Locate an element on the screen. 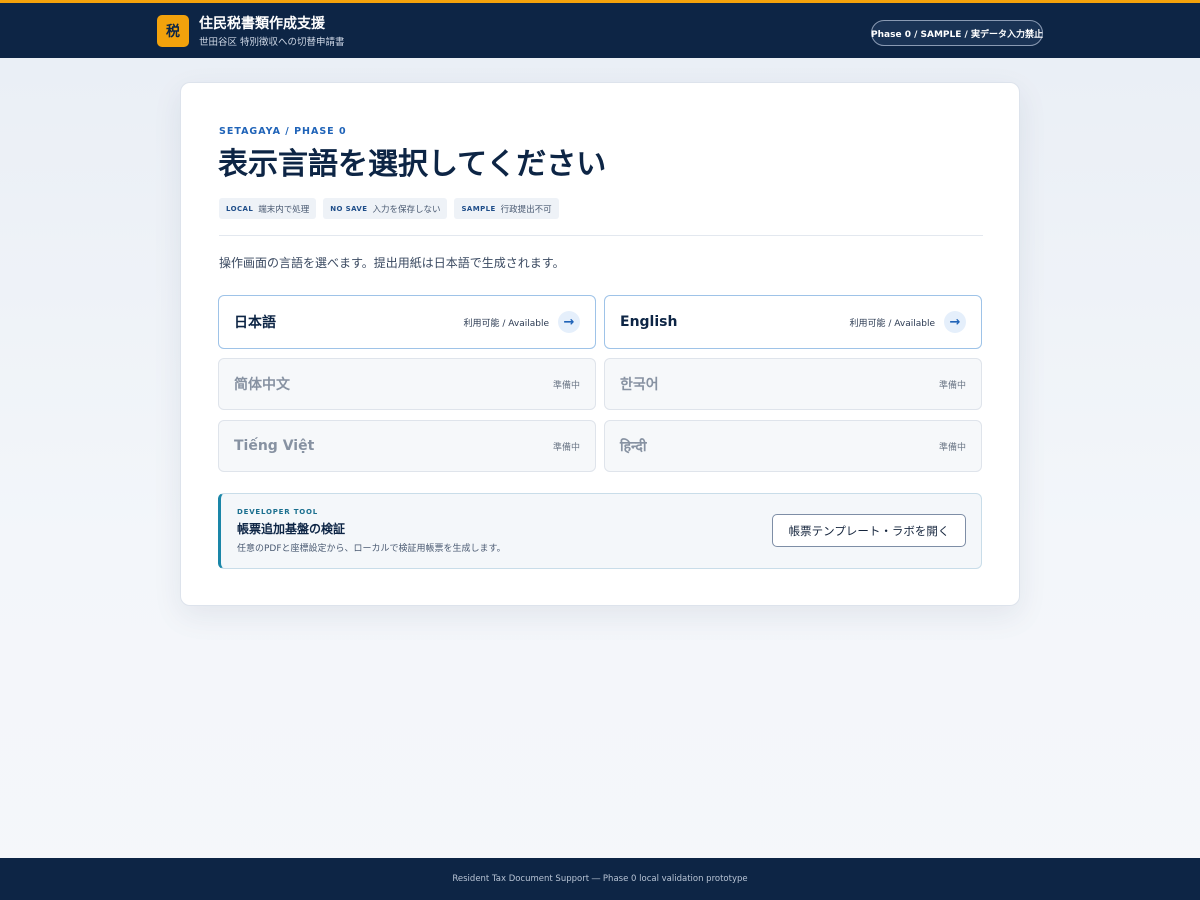 The image size is (1200, 900). tag-text: 端末内で処理 is located at coordinates (284, 209).